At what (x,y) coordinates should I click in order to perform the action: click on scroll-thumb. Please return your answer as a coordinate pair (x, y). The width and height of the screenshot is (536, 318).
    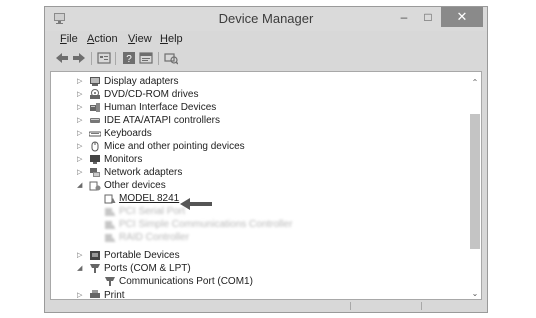
    Looking at the image, I should click on (475, 181).